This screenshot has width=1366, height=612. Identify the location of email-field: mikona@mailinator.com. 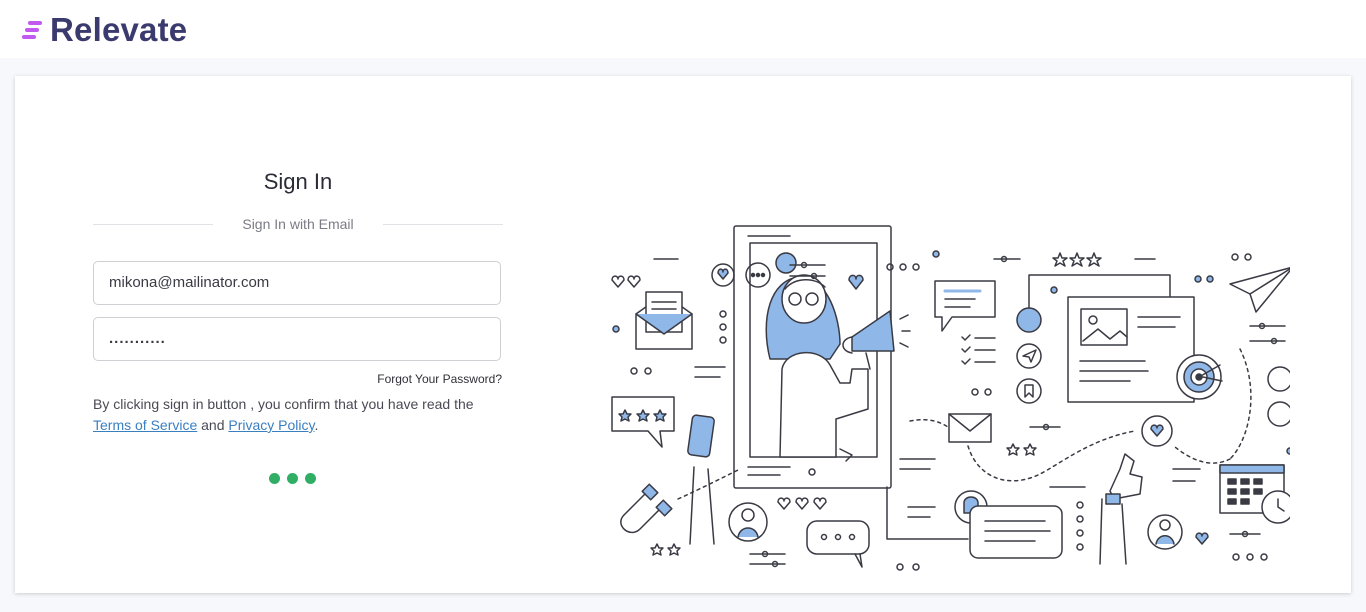
(297, 283).